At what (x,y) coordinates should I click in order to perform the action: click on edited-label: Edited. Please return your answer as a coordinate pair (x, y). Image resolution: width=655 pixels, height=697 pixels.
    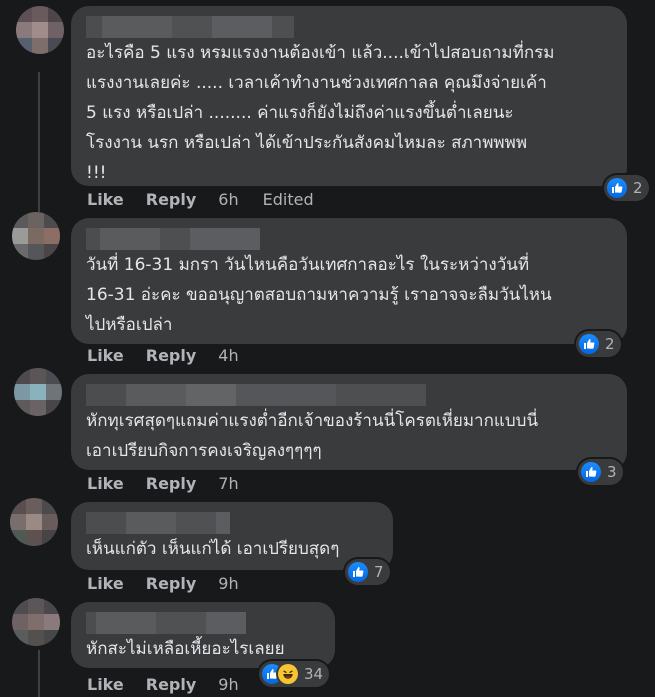
    Looking at the image, I should click on (288, 199).